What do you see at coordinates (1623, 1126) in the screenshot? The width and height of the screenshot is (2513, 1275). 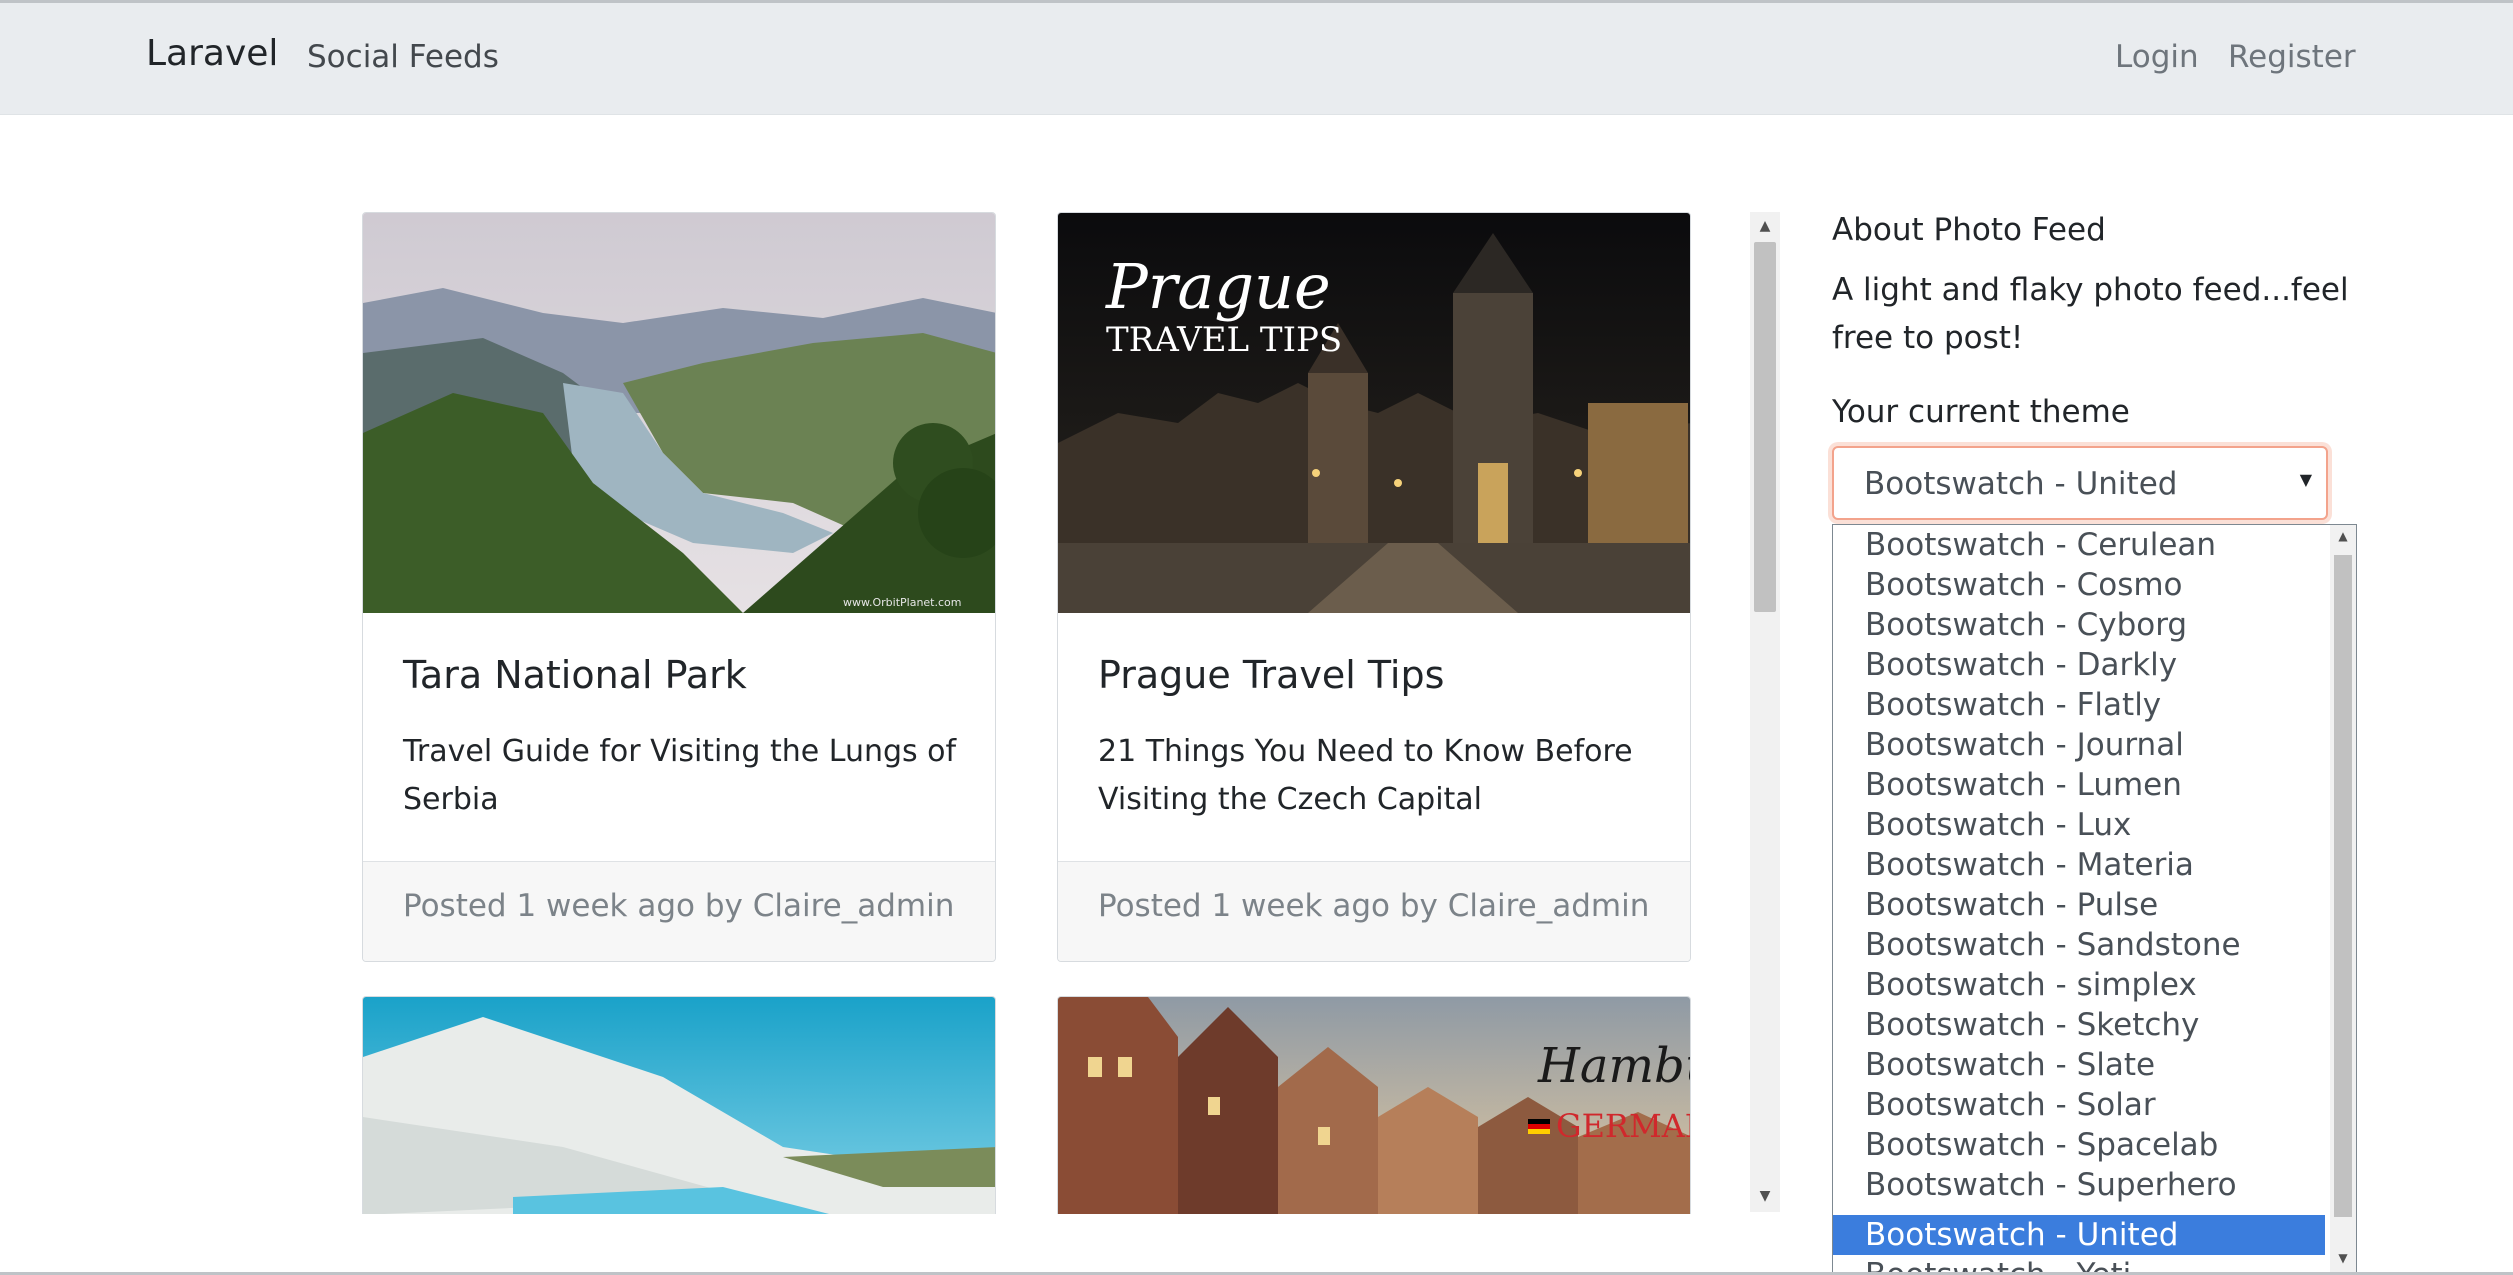 I see `image-caption-subtitle: GERMANY` at bounding box center [1623, 1126].